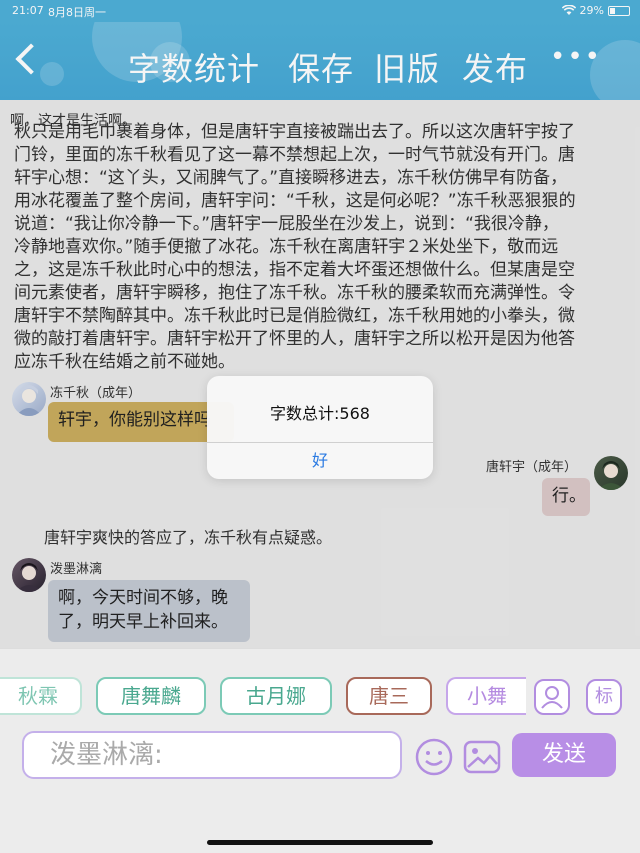 The height and width of the screenshot is (853, 640). What do you see at coordinates (434, 757) in the screenshot?
I see `emoji-icon` at bounding box center [434, 757].